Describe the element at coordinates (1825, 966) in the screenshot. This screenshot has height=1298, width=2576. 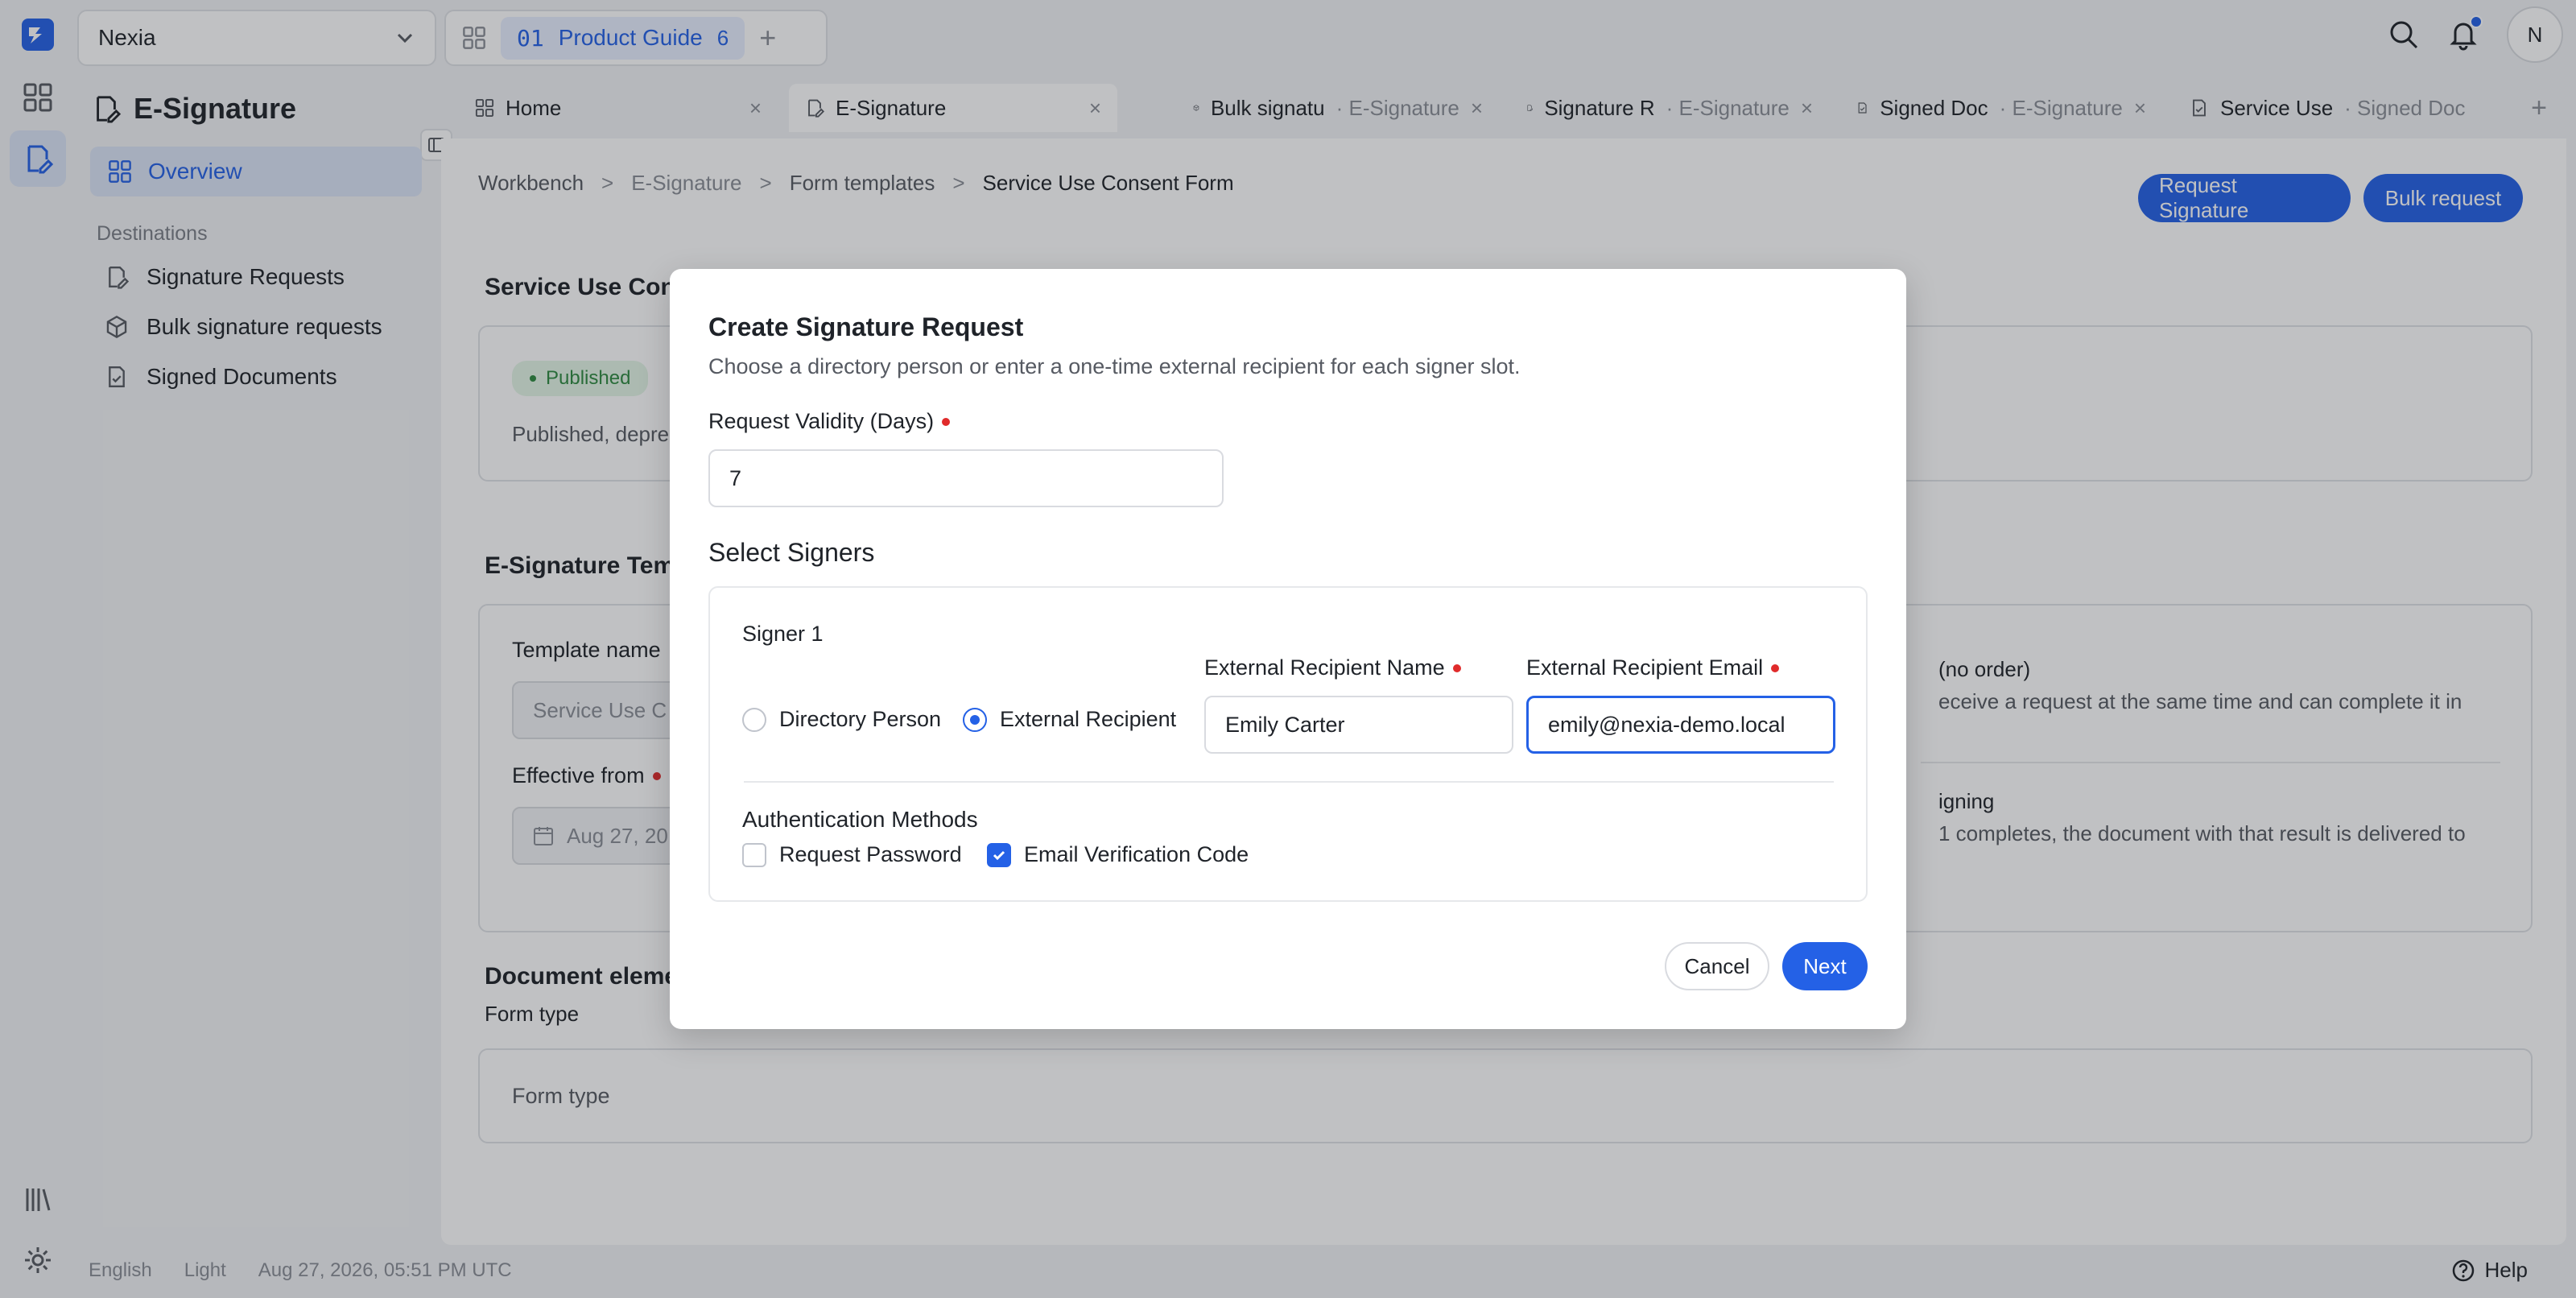
I see `next-button: Next` at that location.